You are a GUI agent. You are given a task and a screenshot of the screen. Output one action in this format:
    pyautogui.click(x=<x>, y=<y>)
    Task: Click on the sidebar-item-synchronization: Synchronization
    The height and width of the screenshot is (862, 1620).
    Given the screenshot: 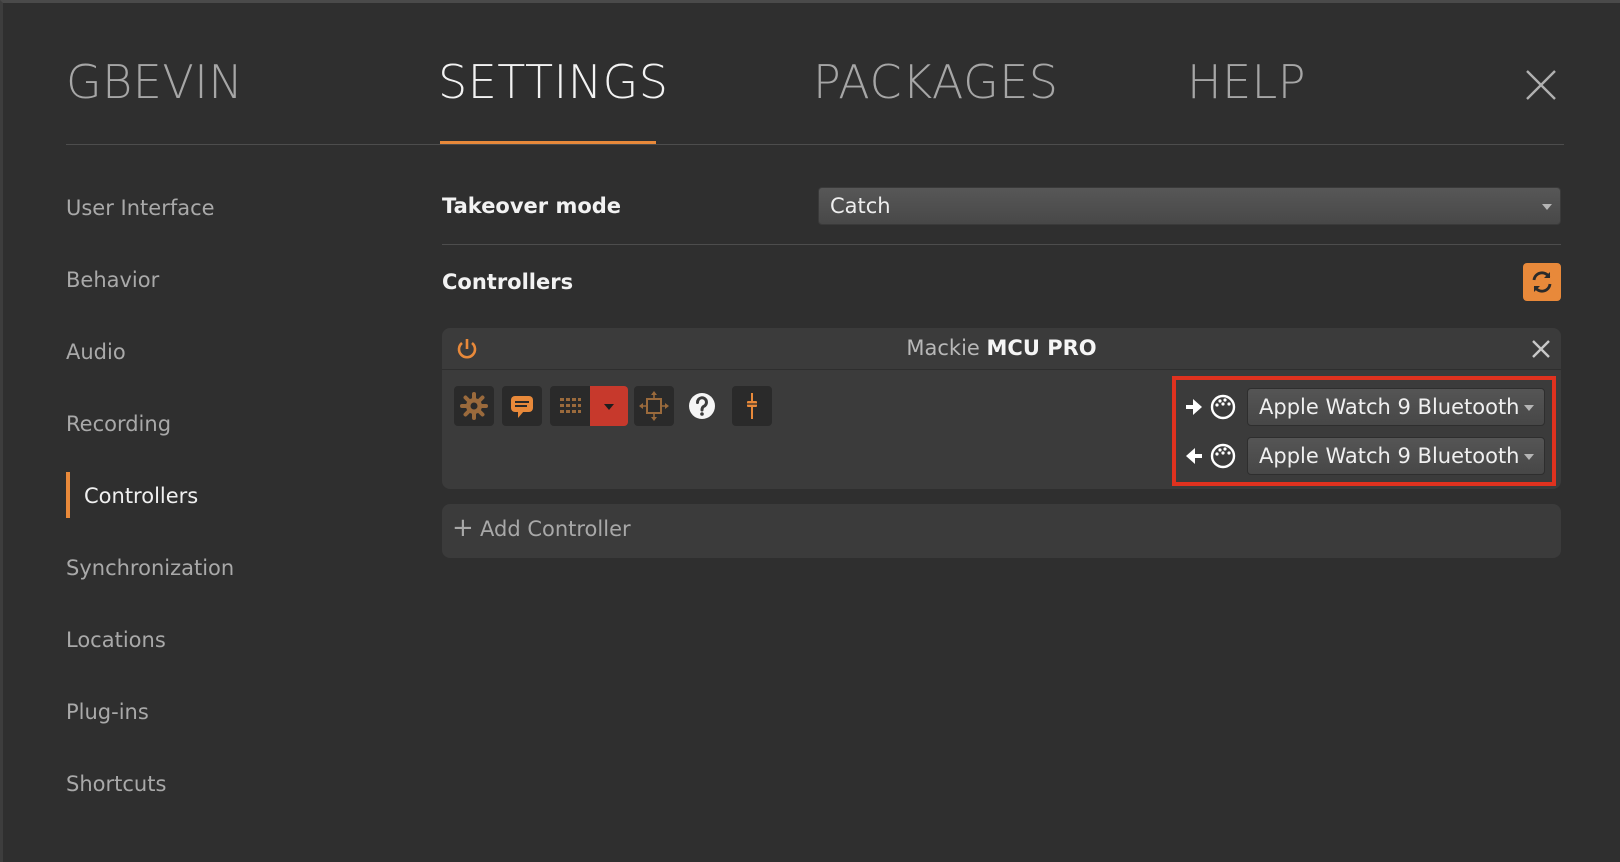 What is the action you would take?
    pyautogui.click(x=150, y=568)
    